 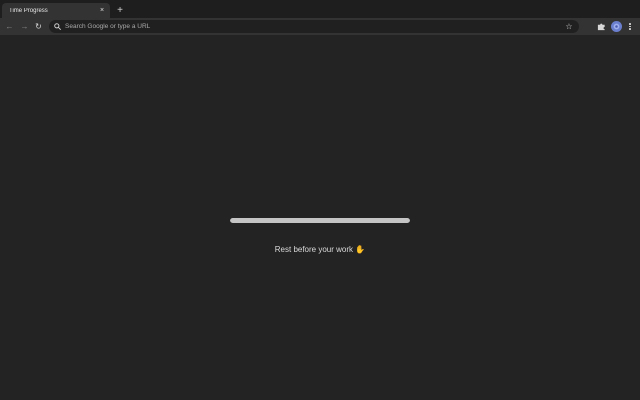 What do you see at coordinates (28, 10) in the screenshot?
I see `tab-title: Time Progress` at bounding box center [28, 10].